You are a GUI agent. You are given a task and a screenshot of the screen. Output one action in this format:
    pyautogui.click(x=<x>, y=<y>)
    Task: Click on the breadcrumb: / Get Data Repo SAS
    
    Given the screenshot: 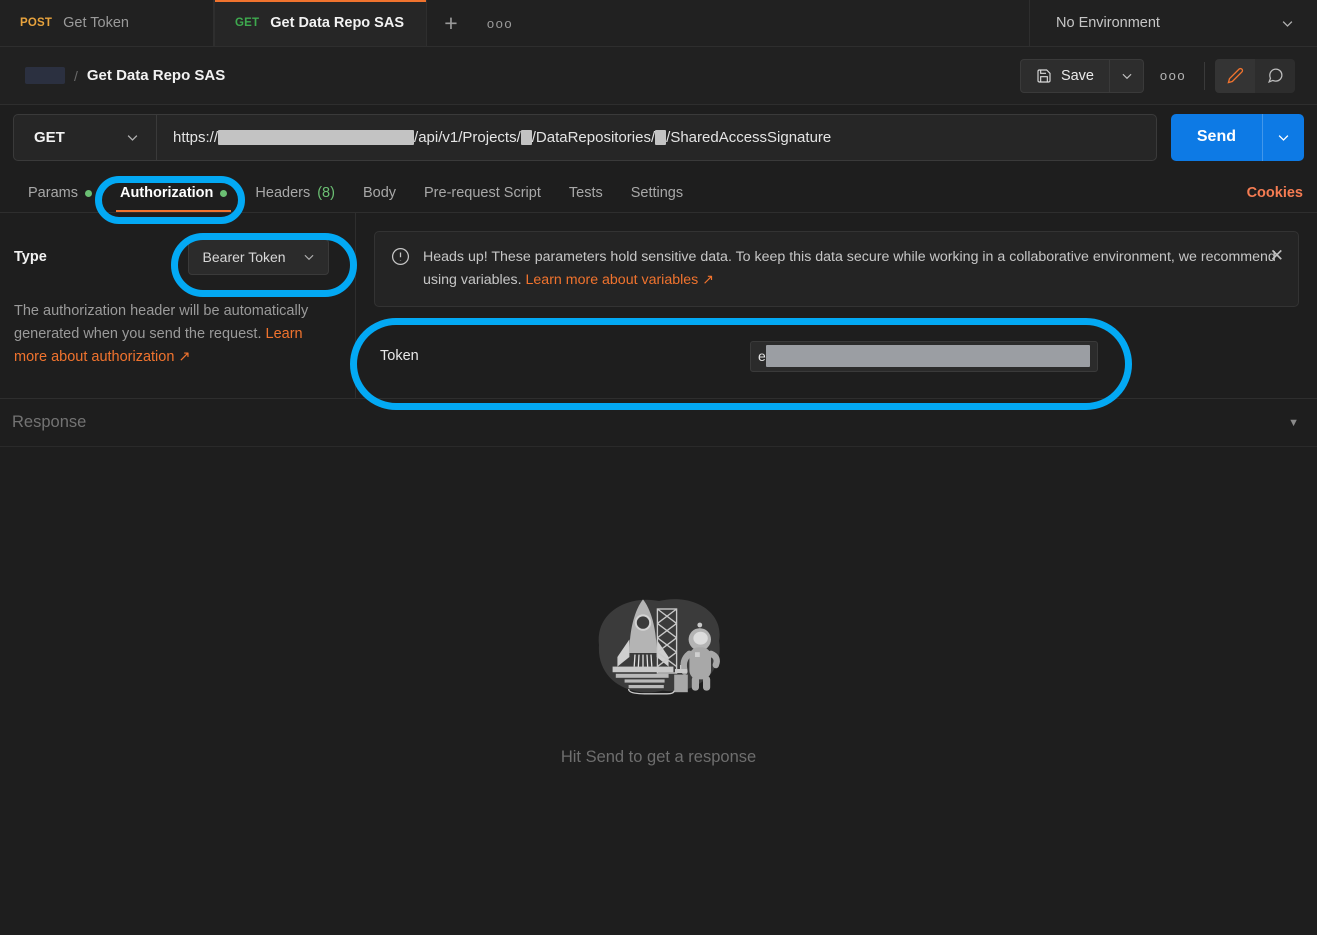 What is the action you would take?
    pyautogui.click(x=125, y=75)
    